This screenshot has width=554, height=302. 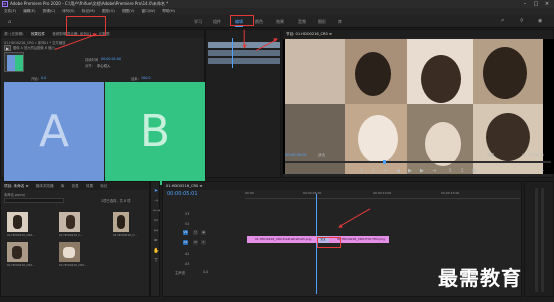 I want to click on tab-libraries: 库, so click(x=63, y=186).